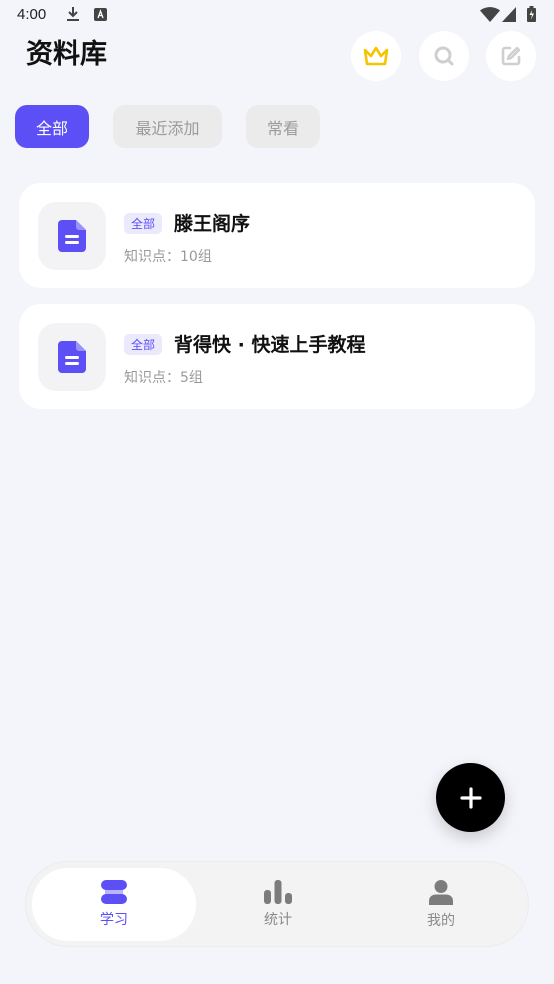 The height and width of the screenshot is (984, 554). I want to click on plus-icon, so click(470, 797).